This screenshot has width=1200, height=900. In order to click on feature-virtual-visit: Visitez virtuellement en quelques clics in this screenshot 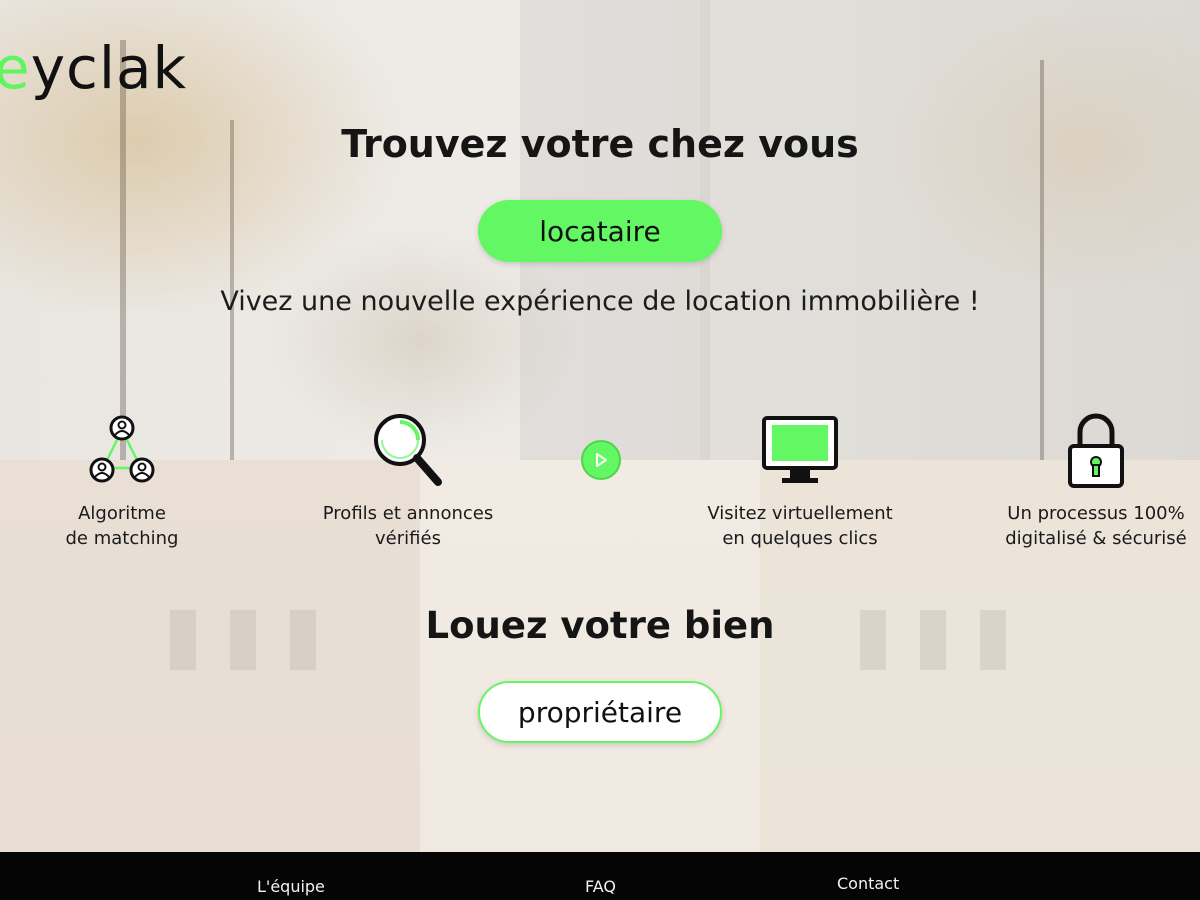, I will do `click(800, 480)`.